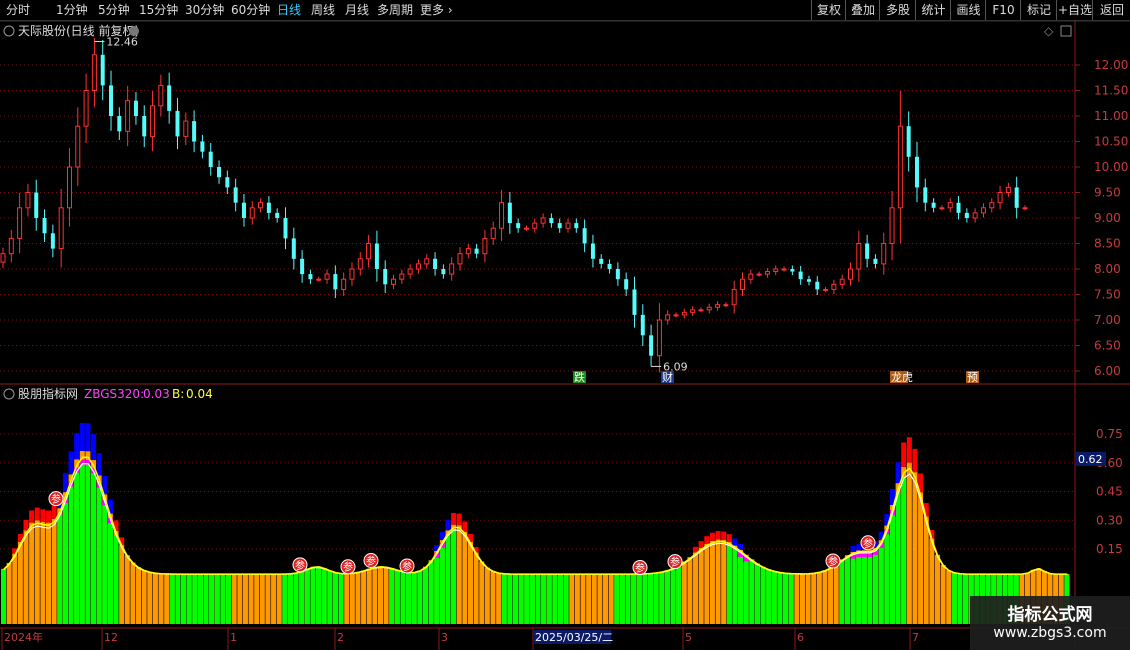 The height and width of the screenshot is (650, 1130). What do you see at coordinates (828, 10) in the screenshot?
I see `toolbar-button-0: 复权` at bounding box center [828, 10].